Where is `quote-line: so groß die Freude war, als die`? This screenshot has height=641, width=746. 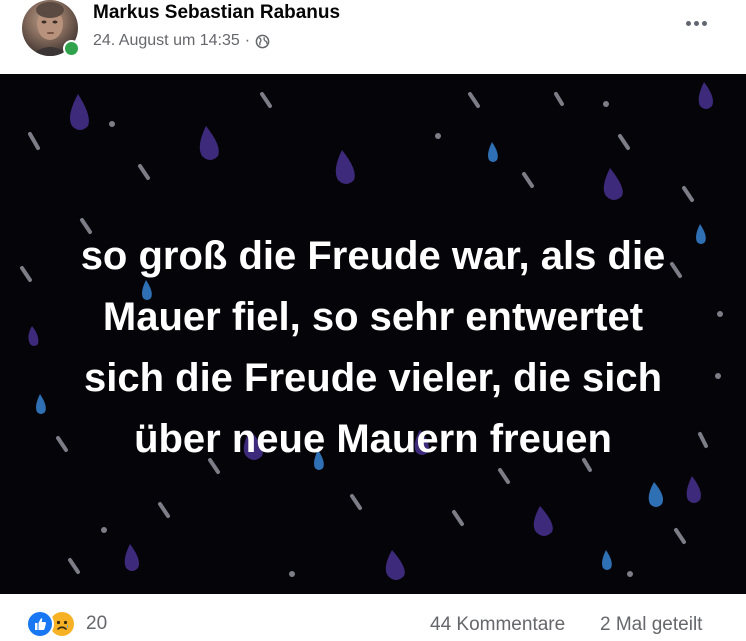
quote-line: so groß die Freude war, als die is located at coordinates (373, 256).